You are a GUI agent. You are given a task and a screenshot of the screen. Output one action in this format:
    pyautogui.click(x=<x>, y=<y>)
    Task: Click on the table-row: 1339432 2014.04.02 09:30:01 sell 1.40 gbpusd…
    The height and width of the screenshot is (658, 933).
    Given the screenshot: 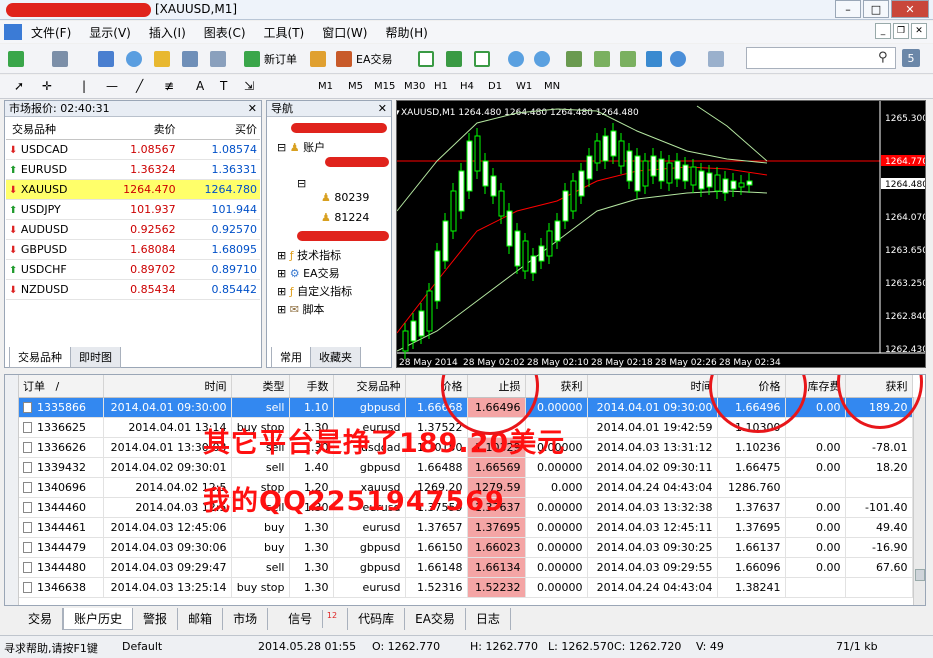 What is the action you would take?
    pyautogui.click(x=466, y=467)
    